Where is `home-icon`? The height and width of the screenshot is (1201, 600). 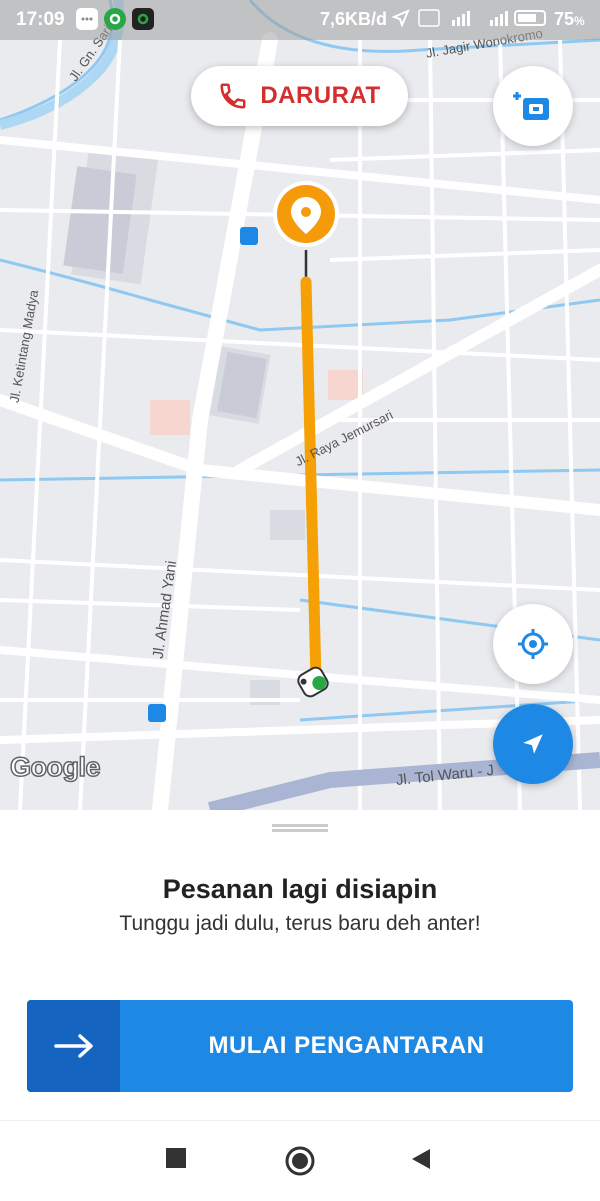 home-icon is located at coordinates (300, 1161).